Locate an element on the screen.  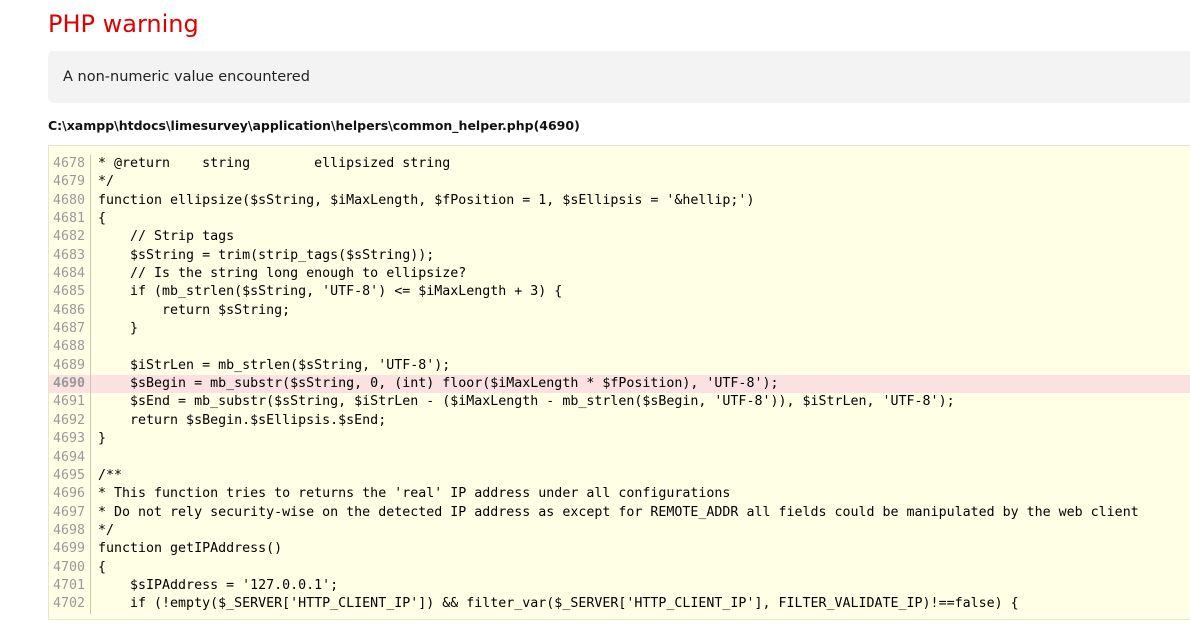
code-line: 4682 // Strip tags is located at coordinates (619, 237).